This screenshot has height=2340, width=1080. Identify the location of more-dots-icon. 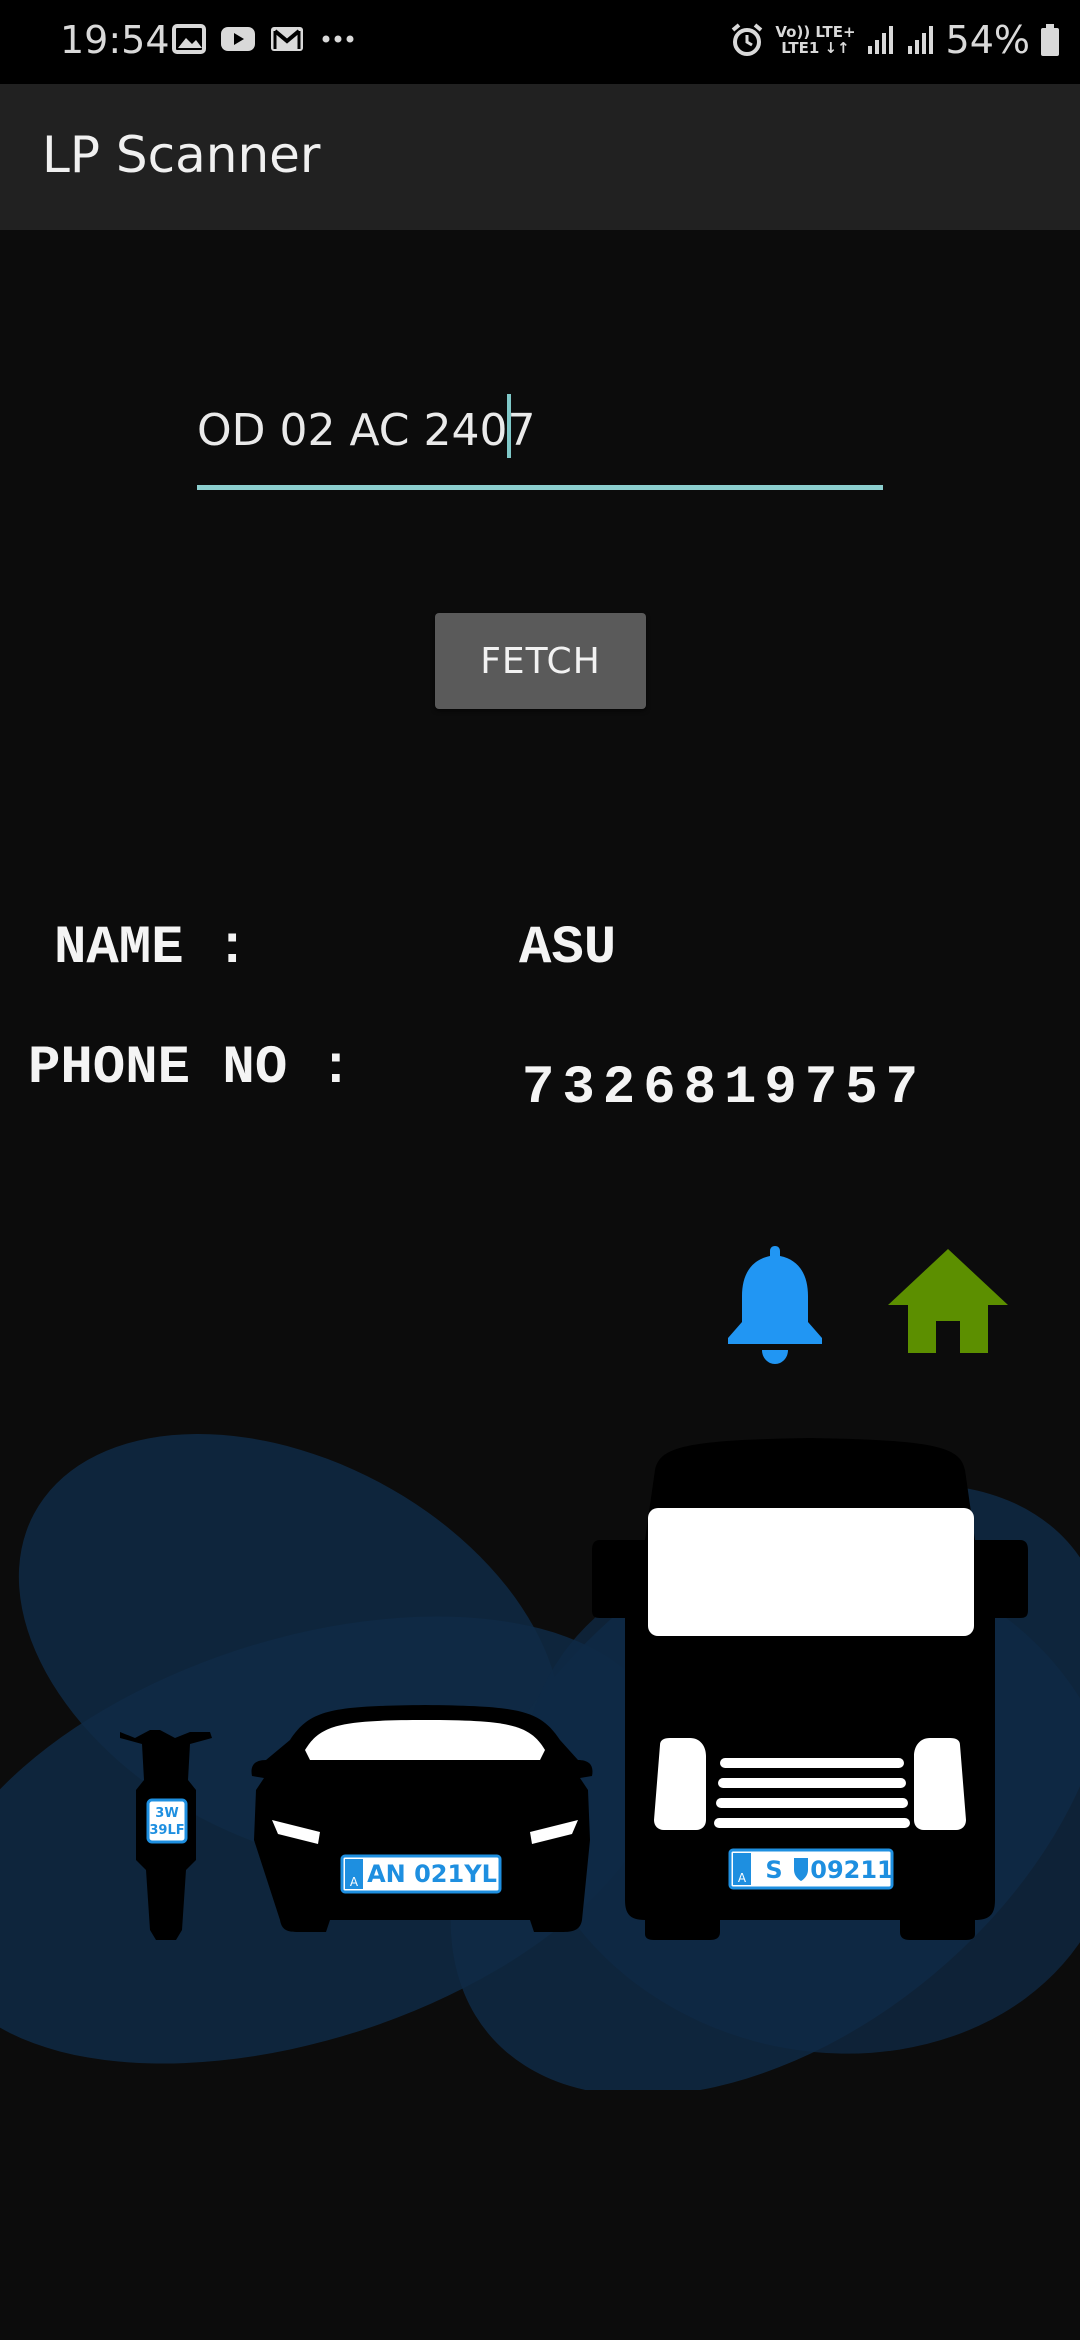
(338, 39).